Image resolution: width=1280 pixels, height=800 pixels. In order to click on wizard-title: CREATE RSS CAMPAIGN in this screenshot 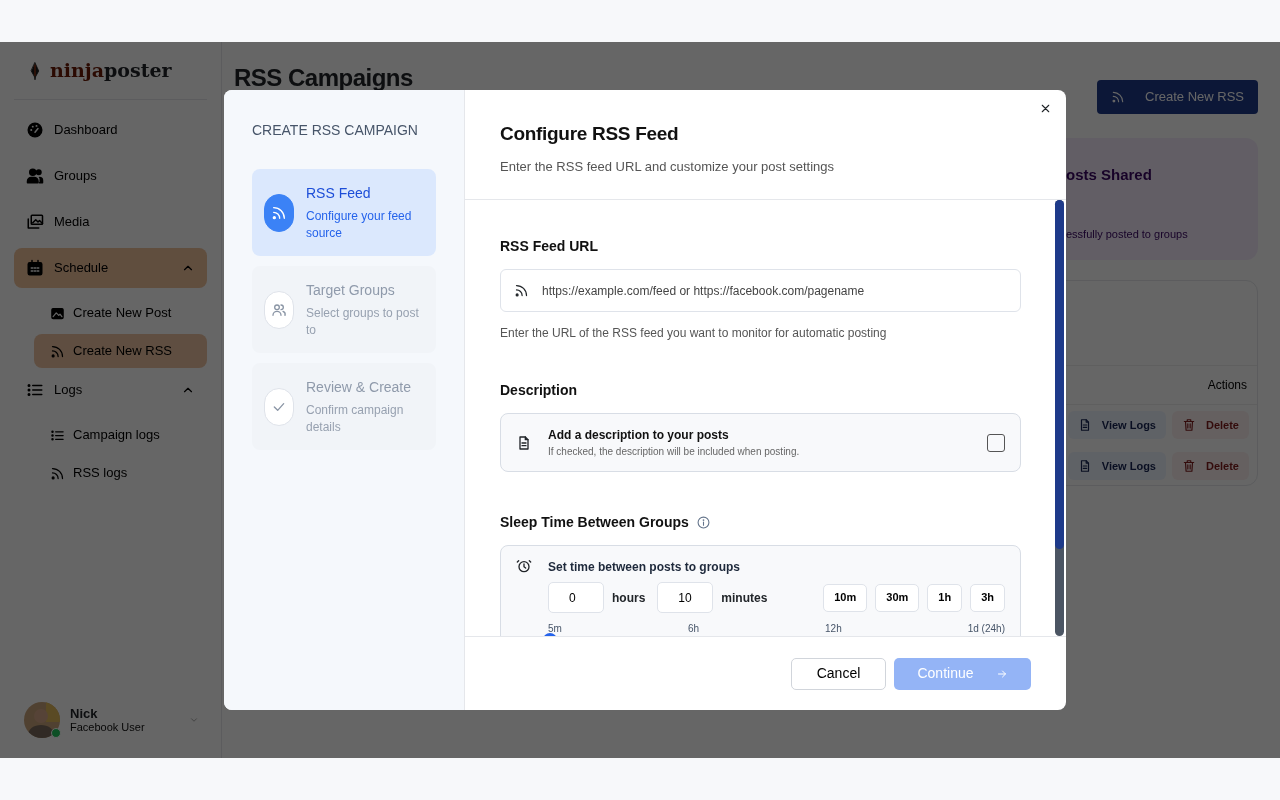, I will do `click(335, 130)`.